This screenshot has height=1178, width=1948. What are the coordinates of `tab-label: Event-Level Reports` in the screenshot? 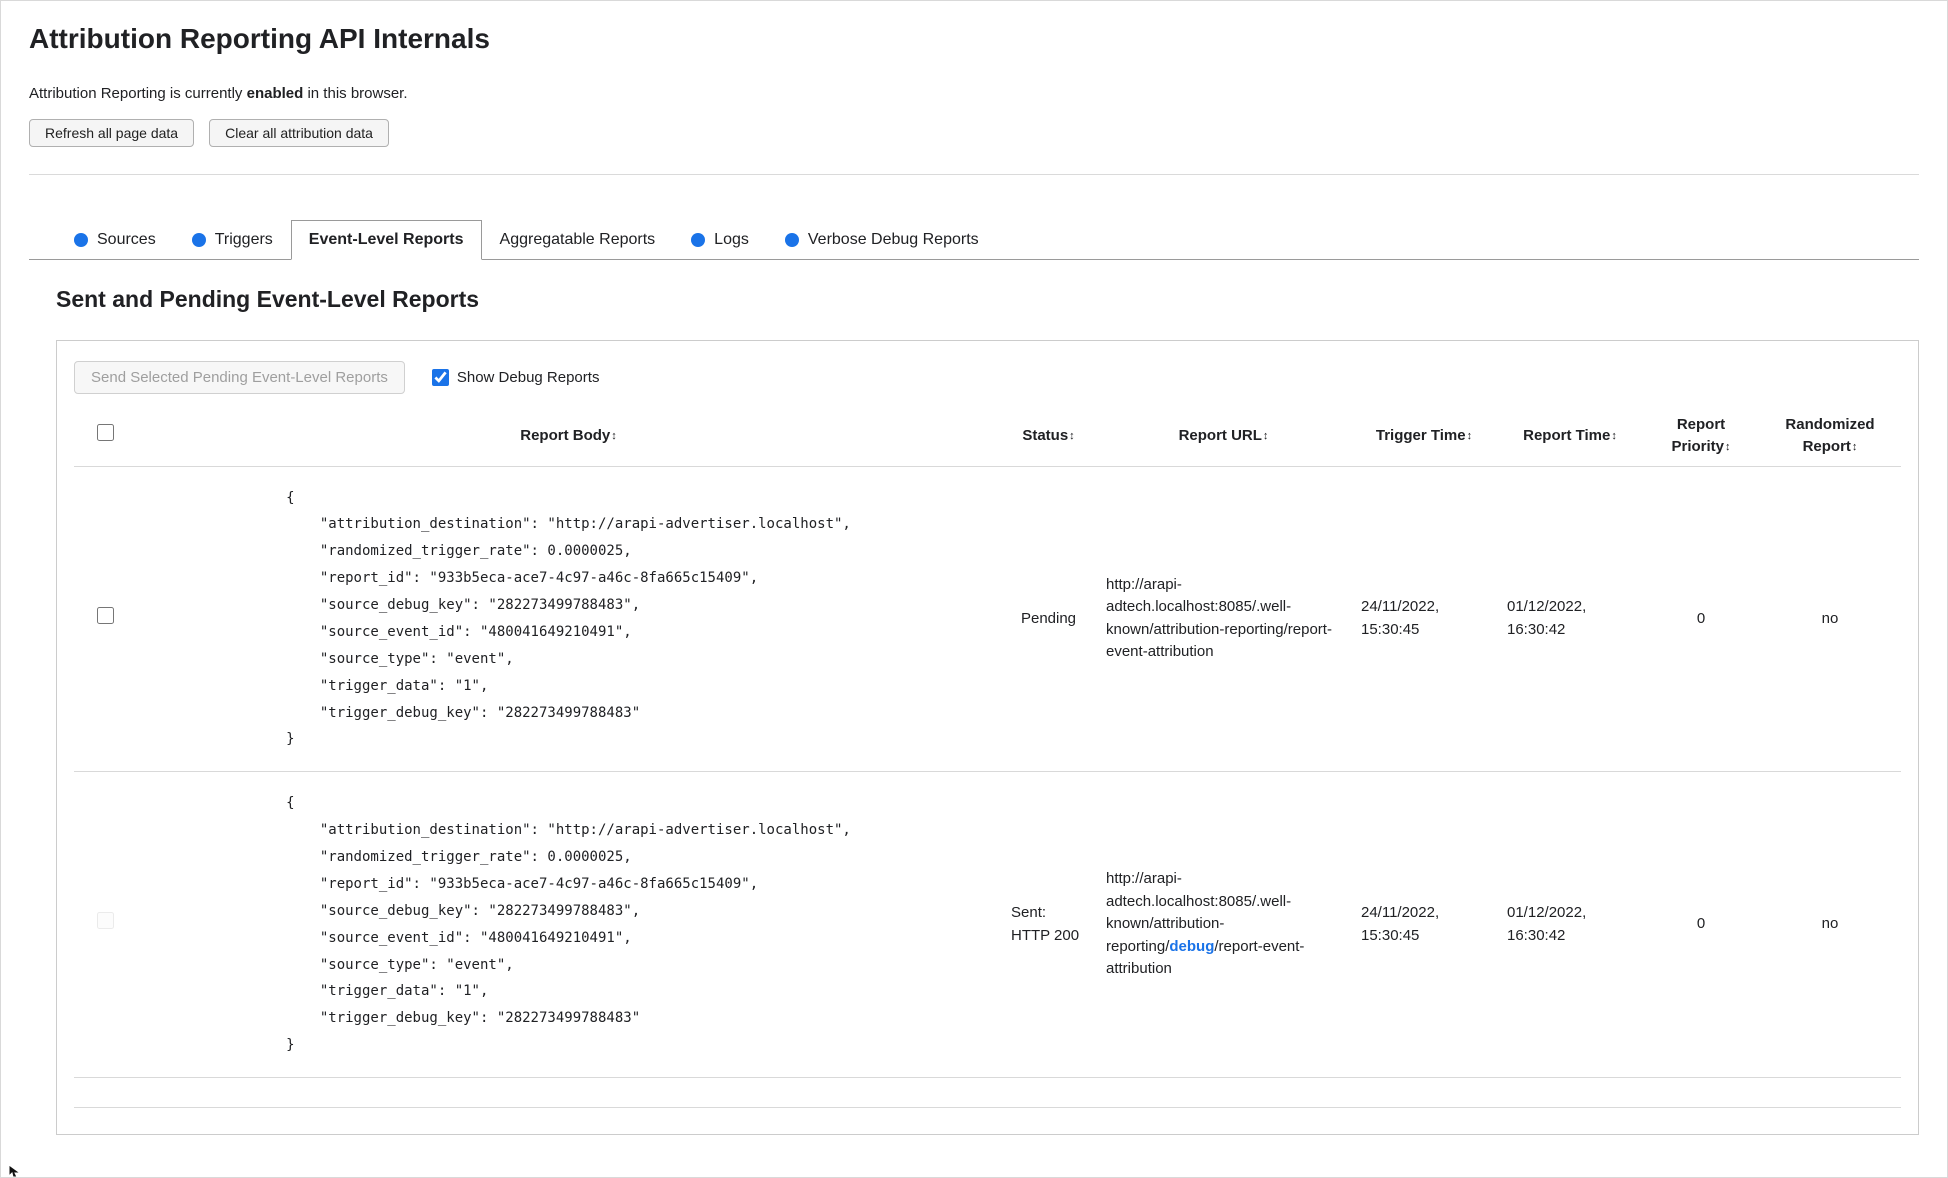 It's located at (386, 239).